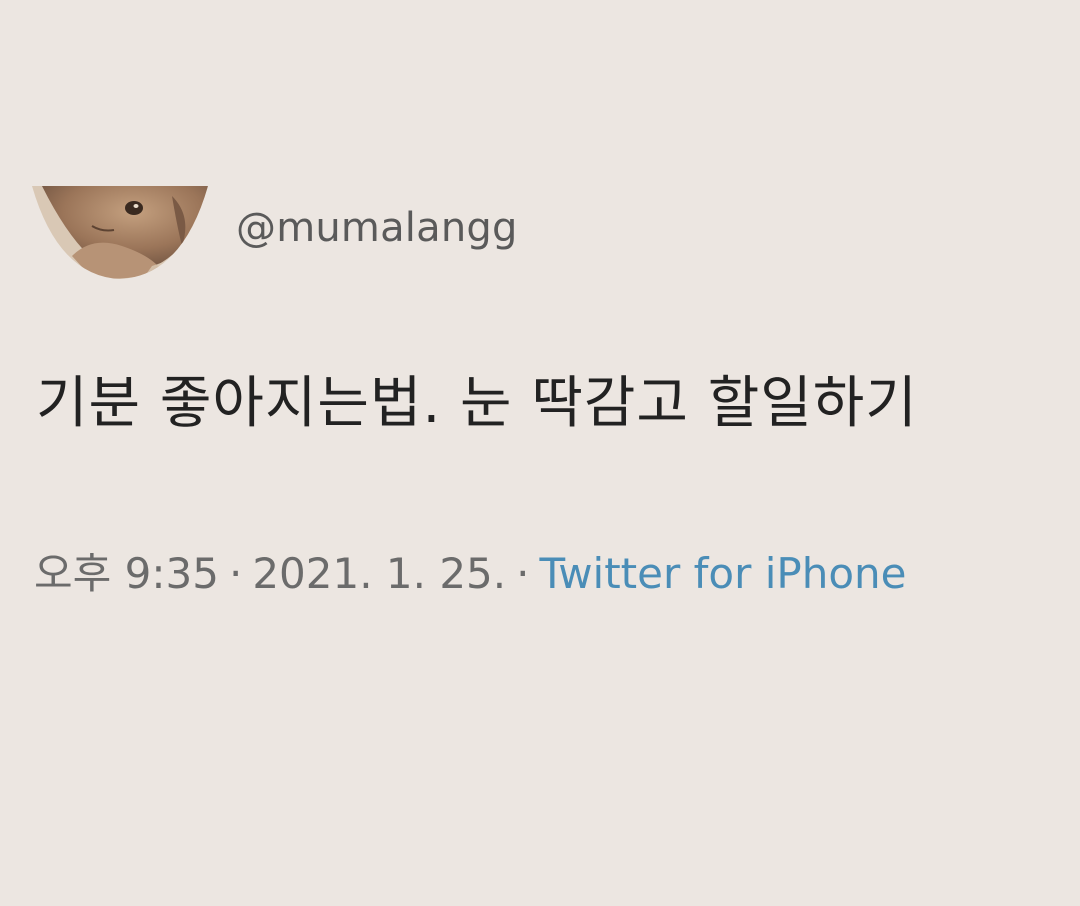  I want to click on rabbit-avatar-icon, so click(120, 233).